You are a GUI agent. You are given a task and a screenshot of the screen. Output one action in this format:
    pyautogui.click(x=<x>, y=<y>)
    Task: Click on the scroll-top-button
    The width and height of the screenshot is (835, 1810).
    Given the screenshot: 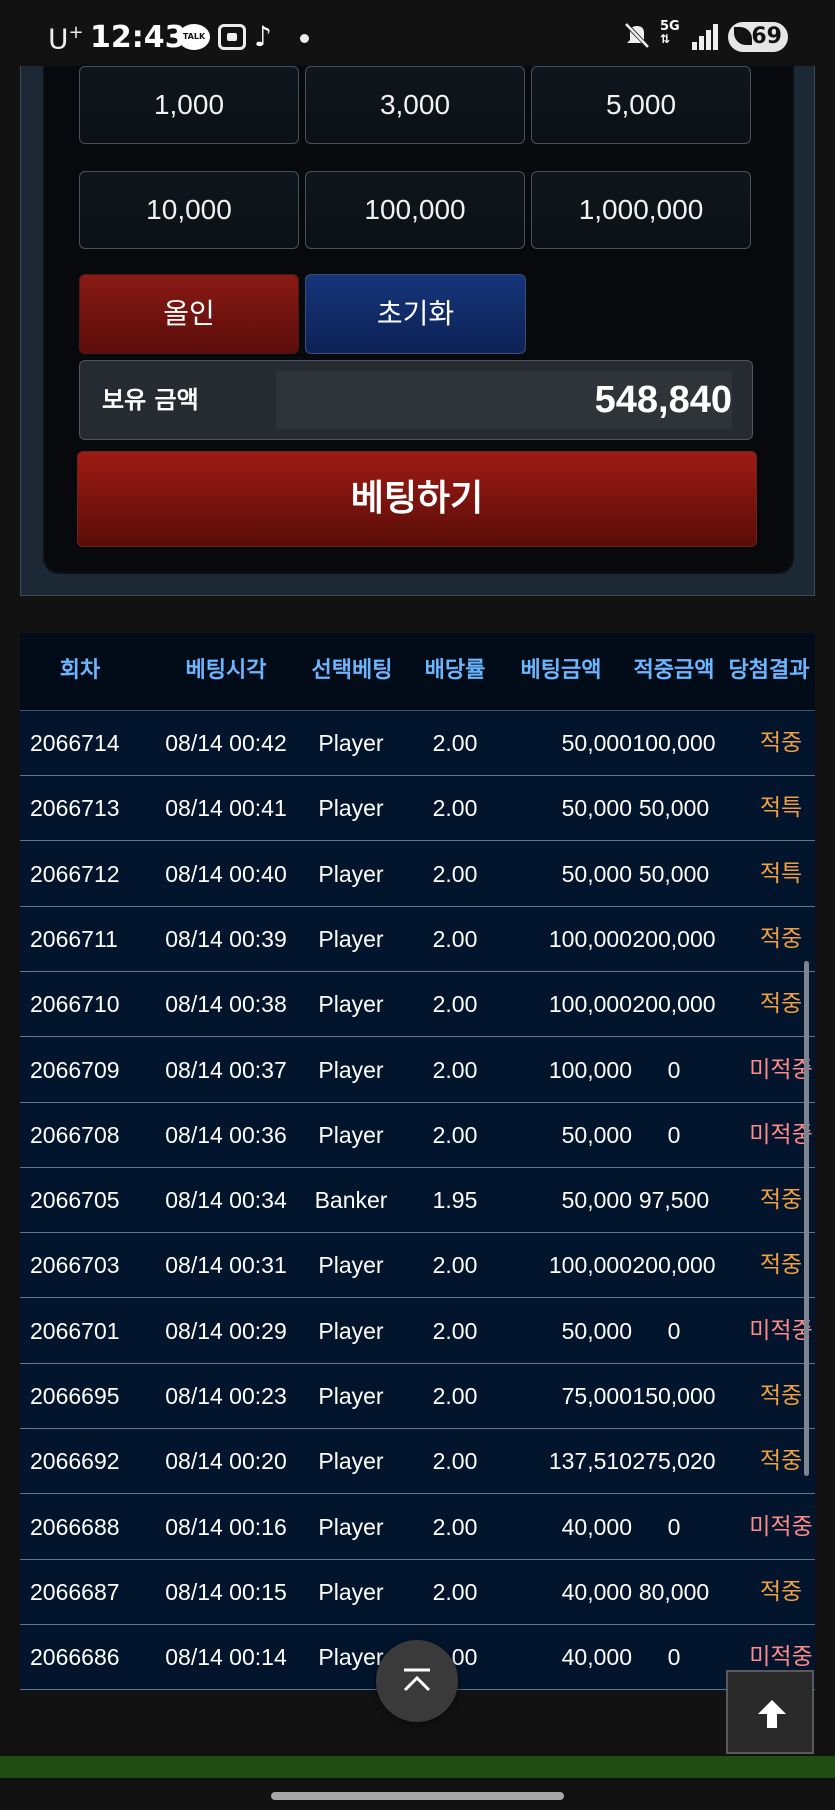 What is the action you would take?
    pyautogui.click(x=417, y=1681)
    